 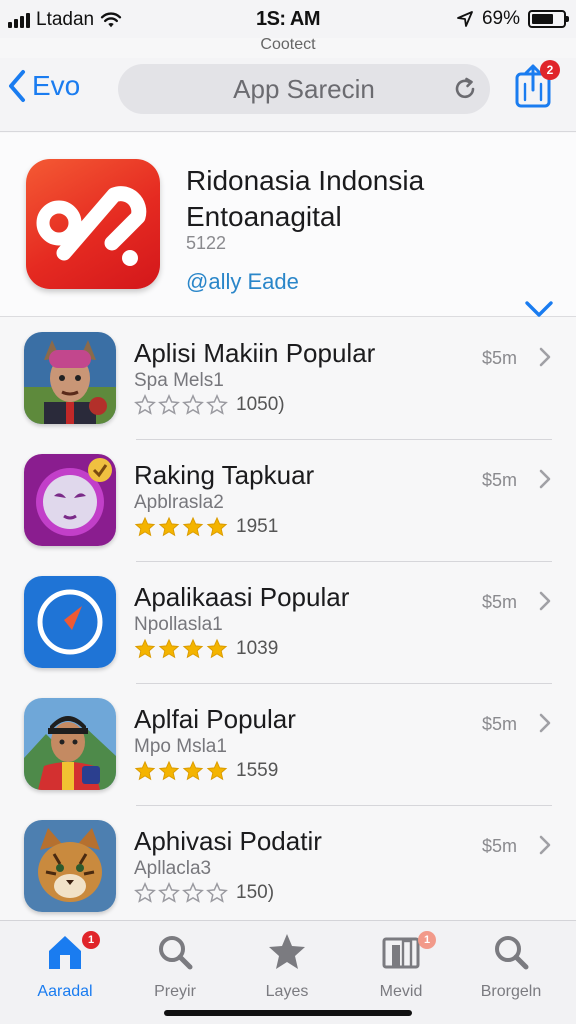 I want to click on featured-app-name: Ridonasia Indonsia Entoanagital, so click(x=305, y=198).